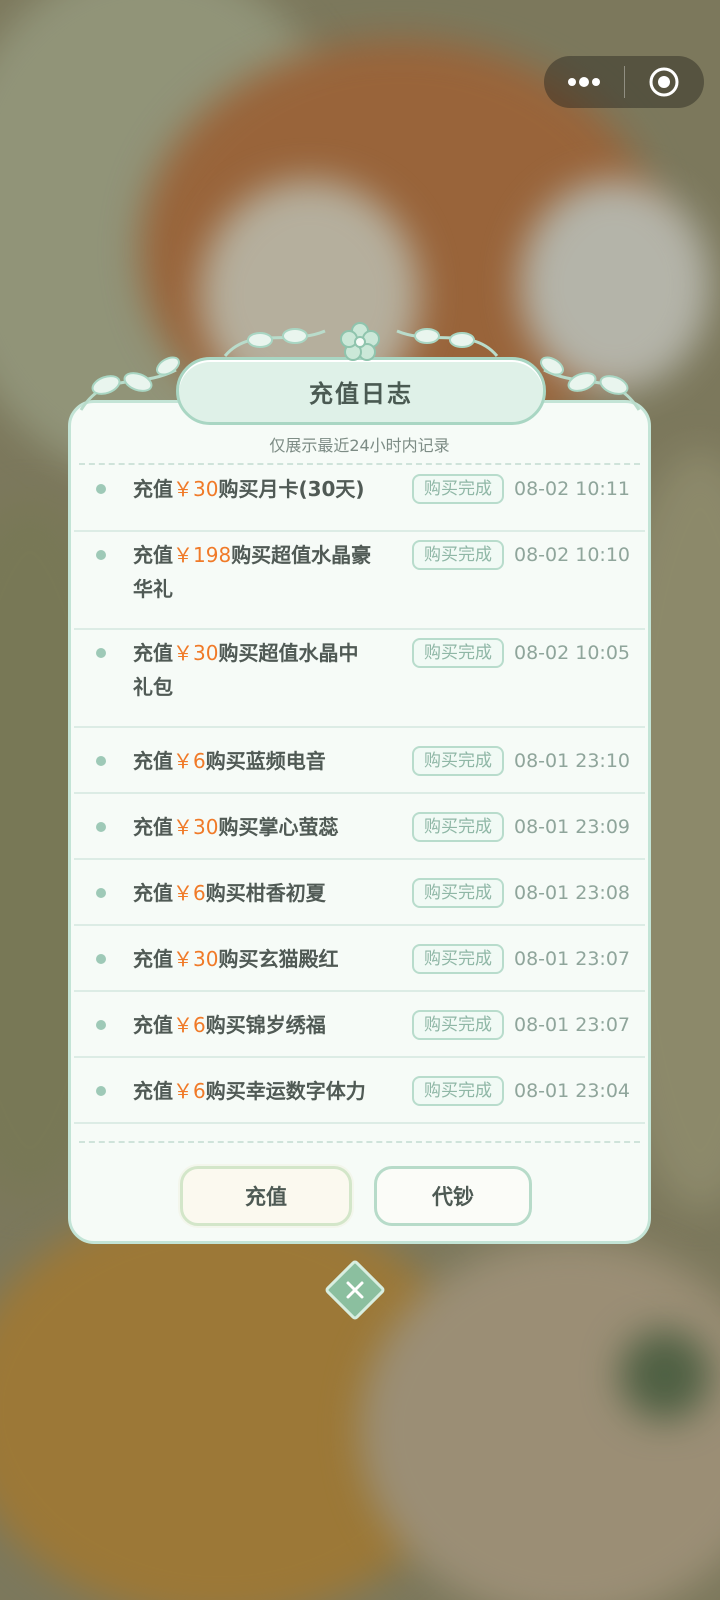  Describe the element at coordinates (229, 1025) in the screenshot. I see `entry-text: 充值￥6购买锦岁绣福` at that location.